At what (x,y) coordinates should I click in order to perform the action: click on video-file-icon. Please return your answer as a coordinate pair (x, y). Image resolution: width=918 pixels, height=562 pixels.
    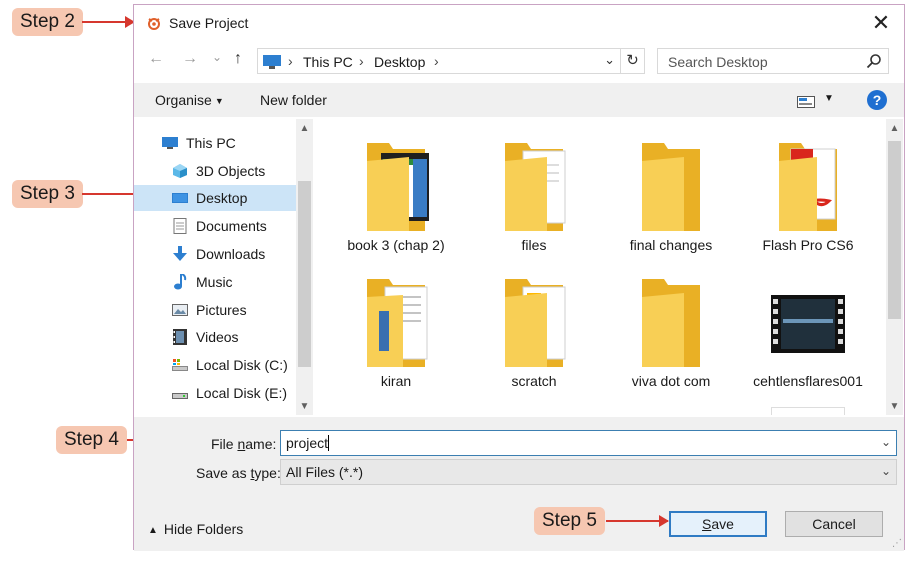
    Looking at the image, I should click on (808, 324).